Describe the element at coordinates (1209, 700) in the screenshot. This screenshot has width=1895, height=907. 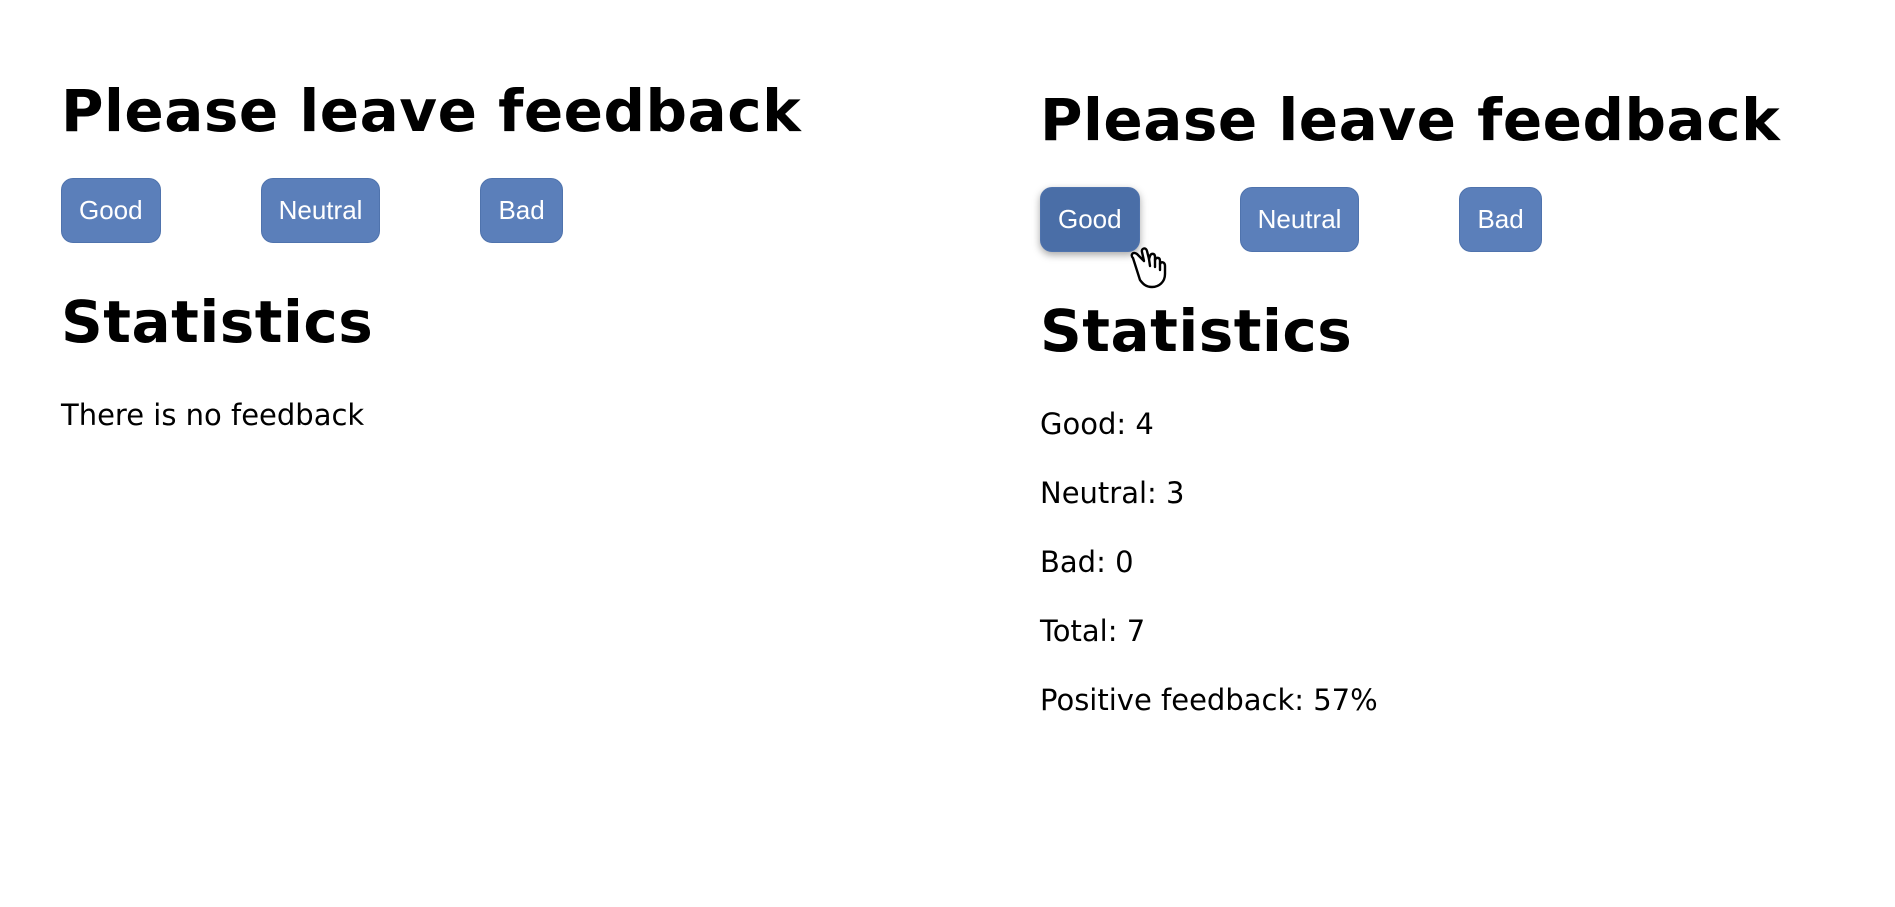
I see `positive-feedback-percentage: Positive feedback: 57%` at that location.